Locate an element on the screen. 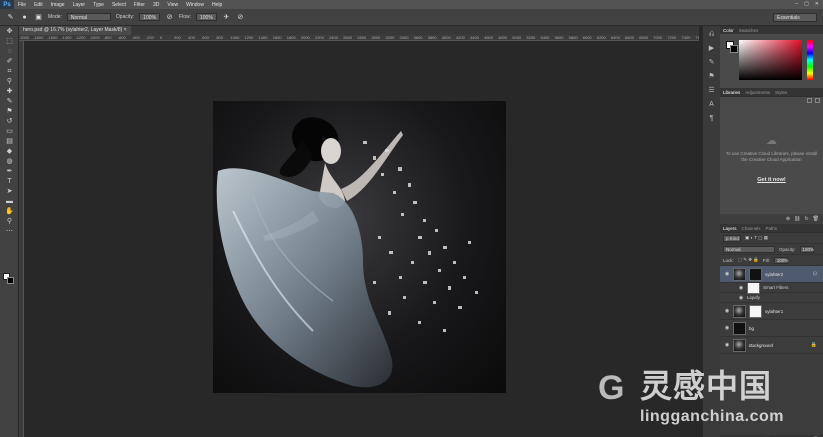 This screenshot has width=823, height=437. menu-image: Image is located at coordinates (58, 5).